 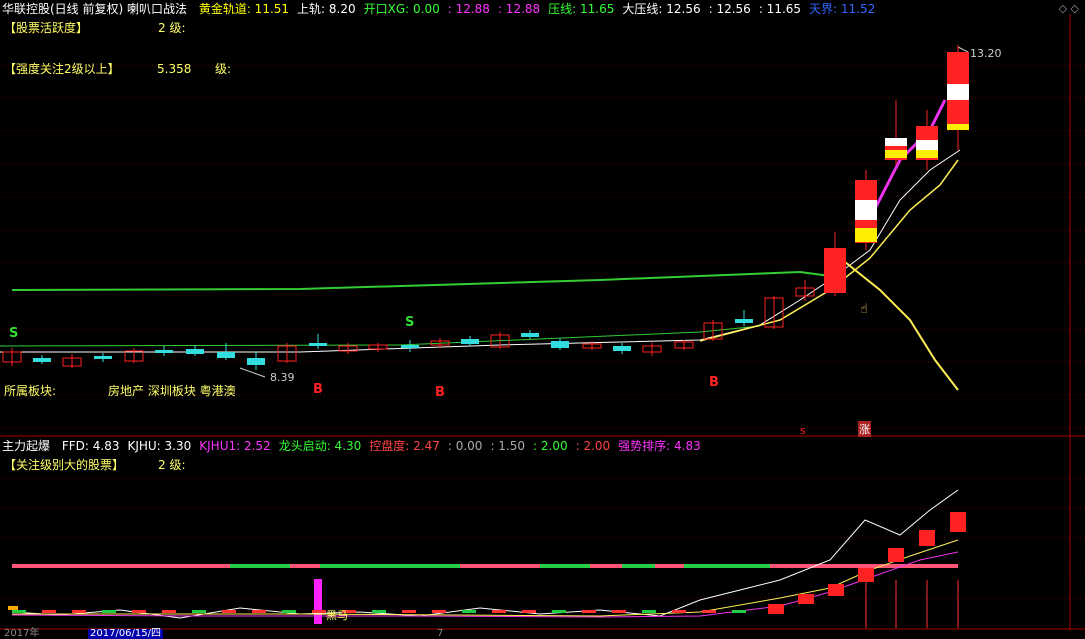 I want to click on ma-green-line, so click(x=428, y=279).